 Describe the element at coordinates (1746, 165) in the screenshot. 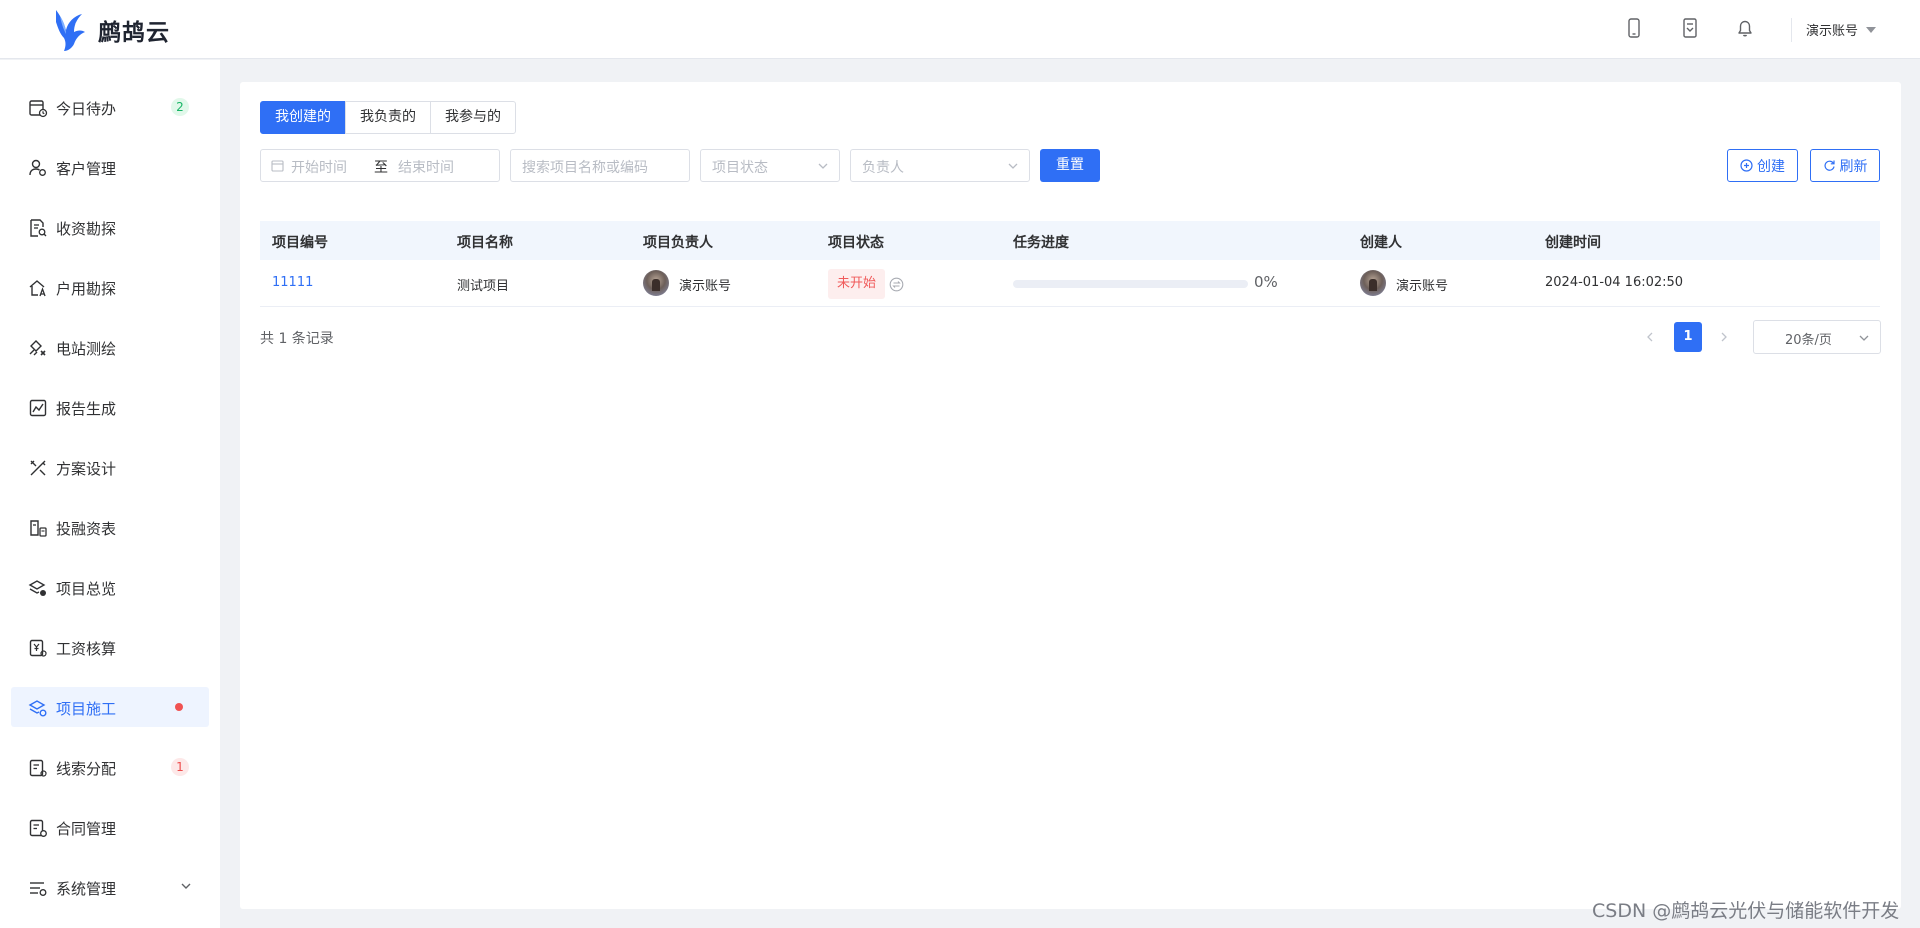

I see `plus-circle-icon` at that location.